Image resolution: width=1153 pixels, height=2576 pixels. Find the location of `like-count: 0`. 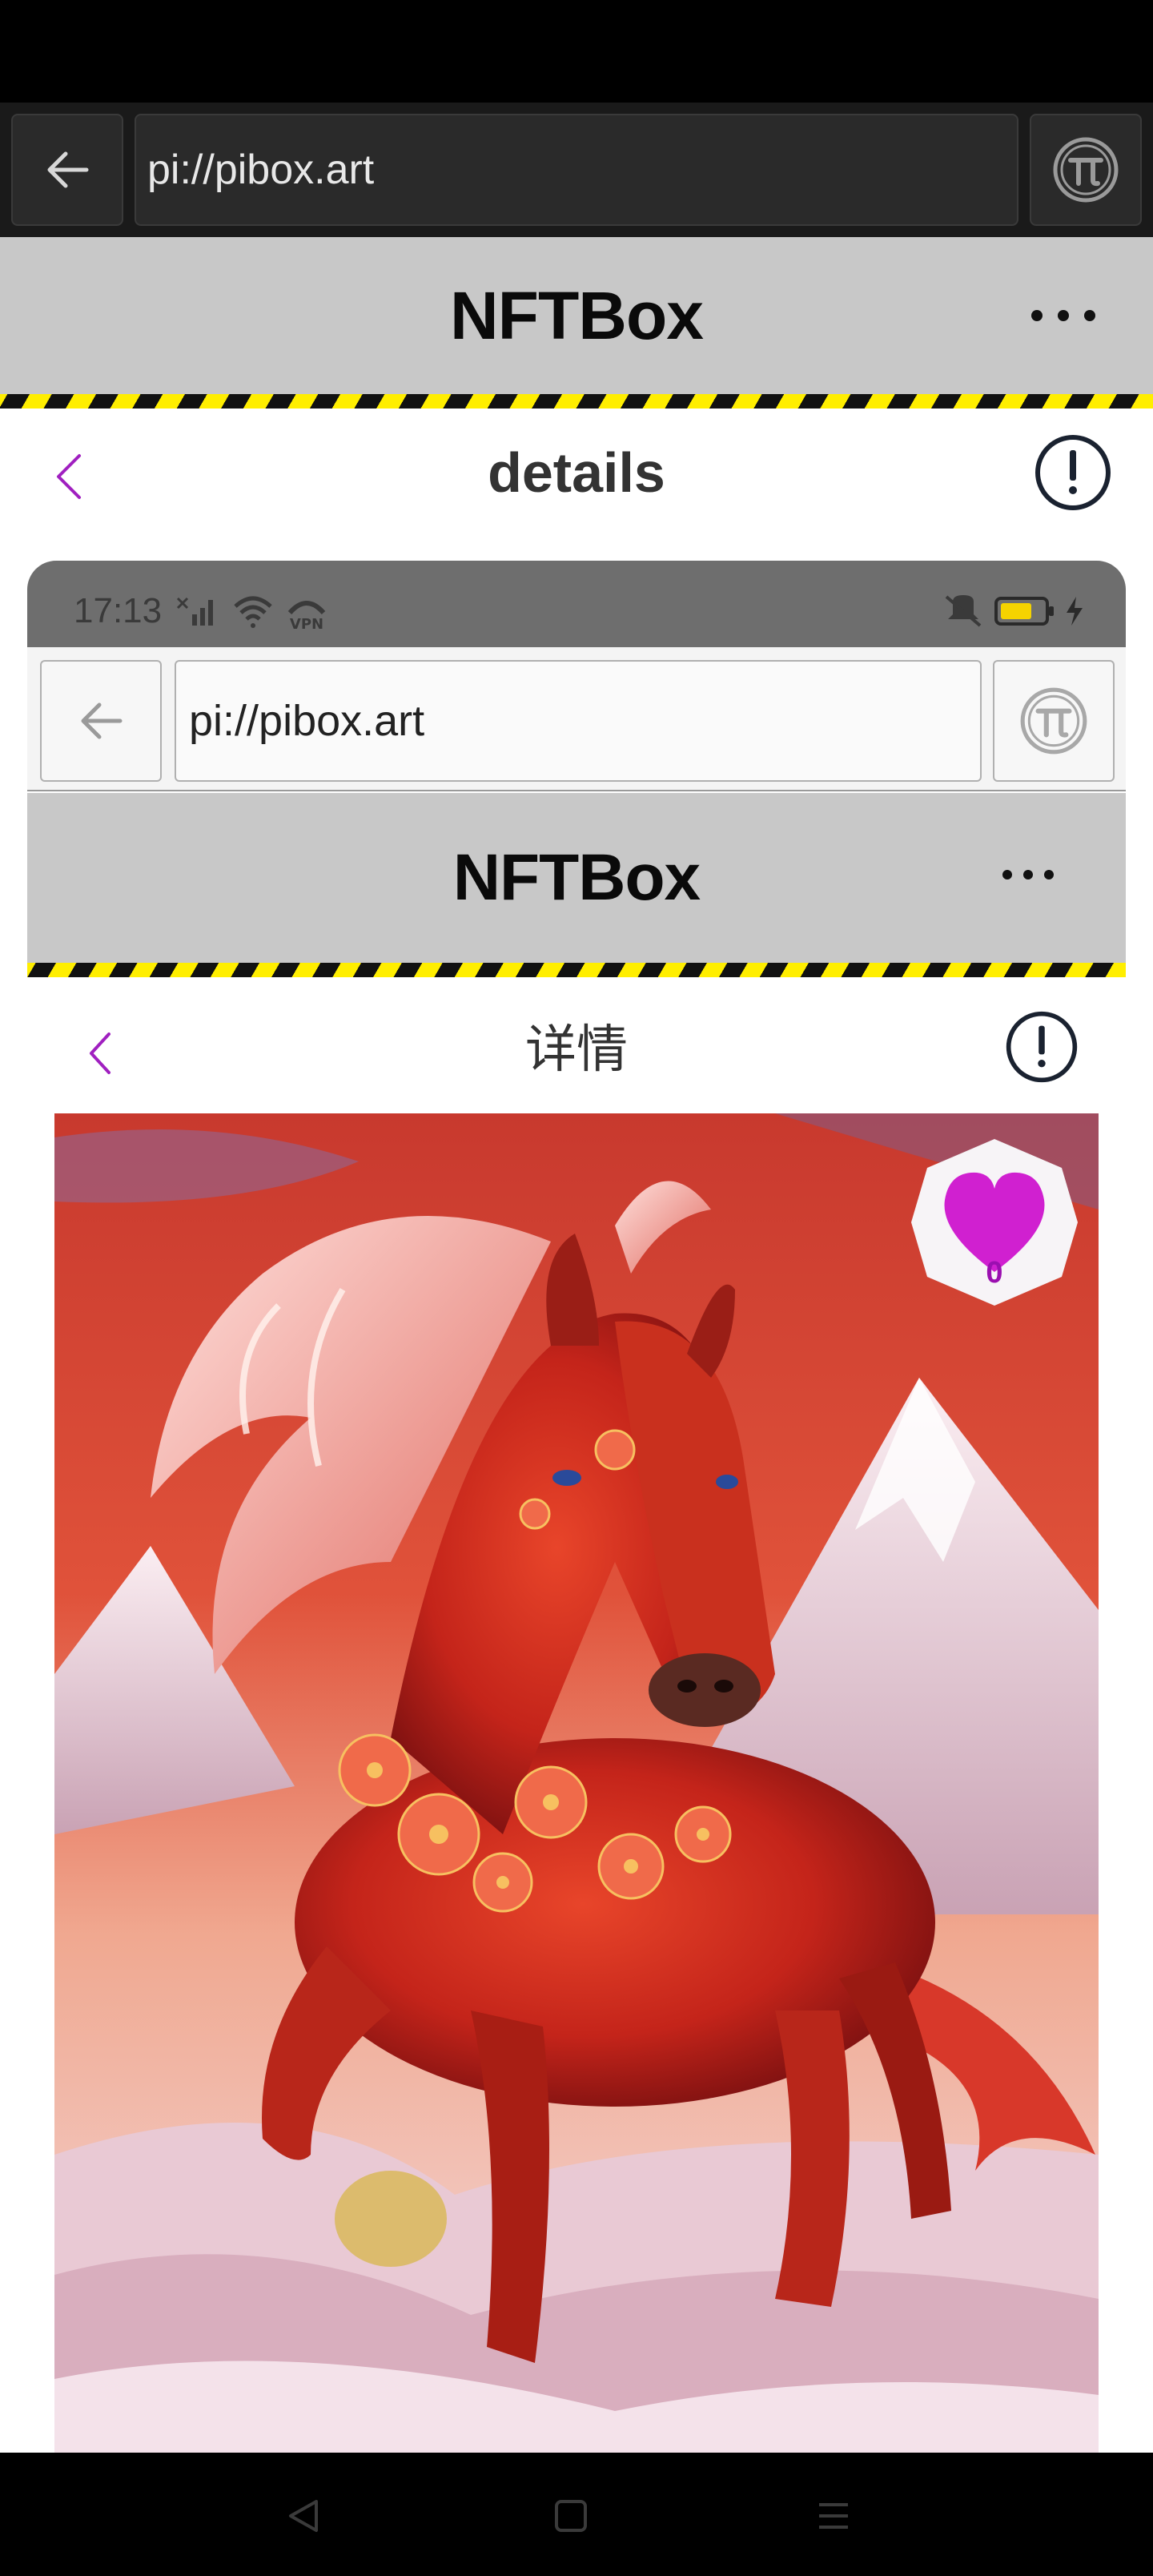

like-count: 0 is located at coordinates (994, 1273).